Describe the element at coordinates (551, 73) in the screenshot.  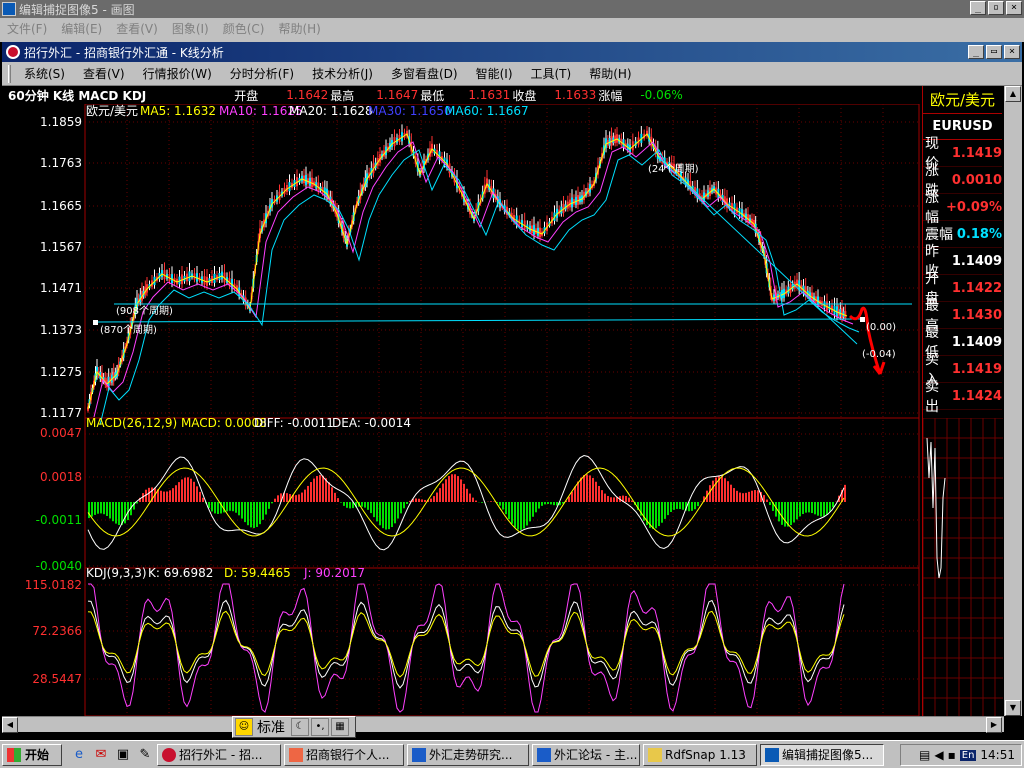
I see `menu-tools: 工具(T)` at that location.